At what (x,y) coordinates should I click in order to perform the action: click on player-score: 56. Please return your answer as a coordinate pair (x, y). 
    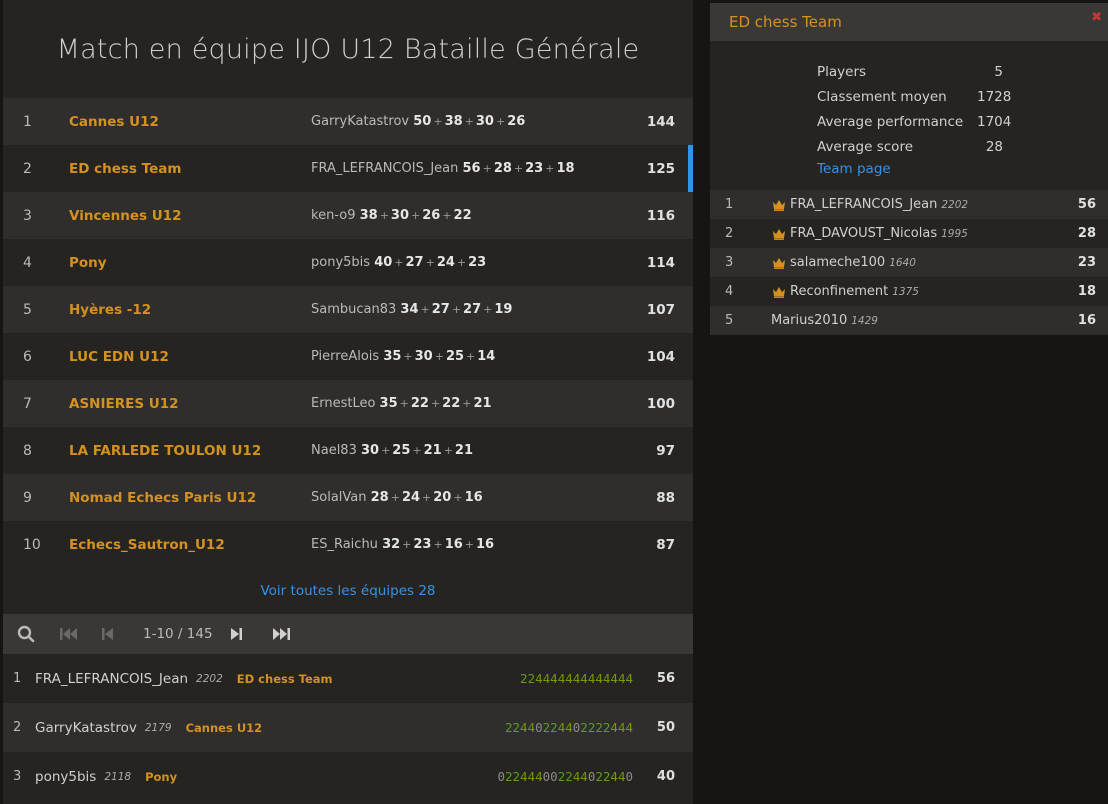
    Looking at the image, I should click on (665, 678).